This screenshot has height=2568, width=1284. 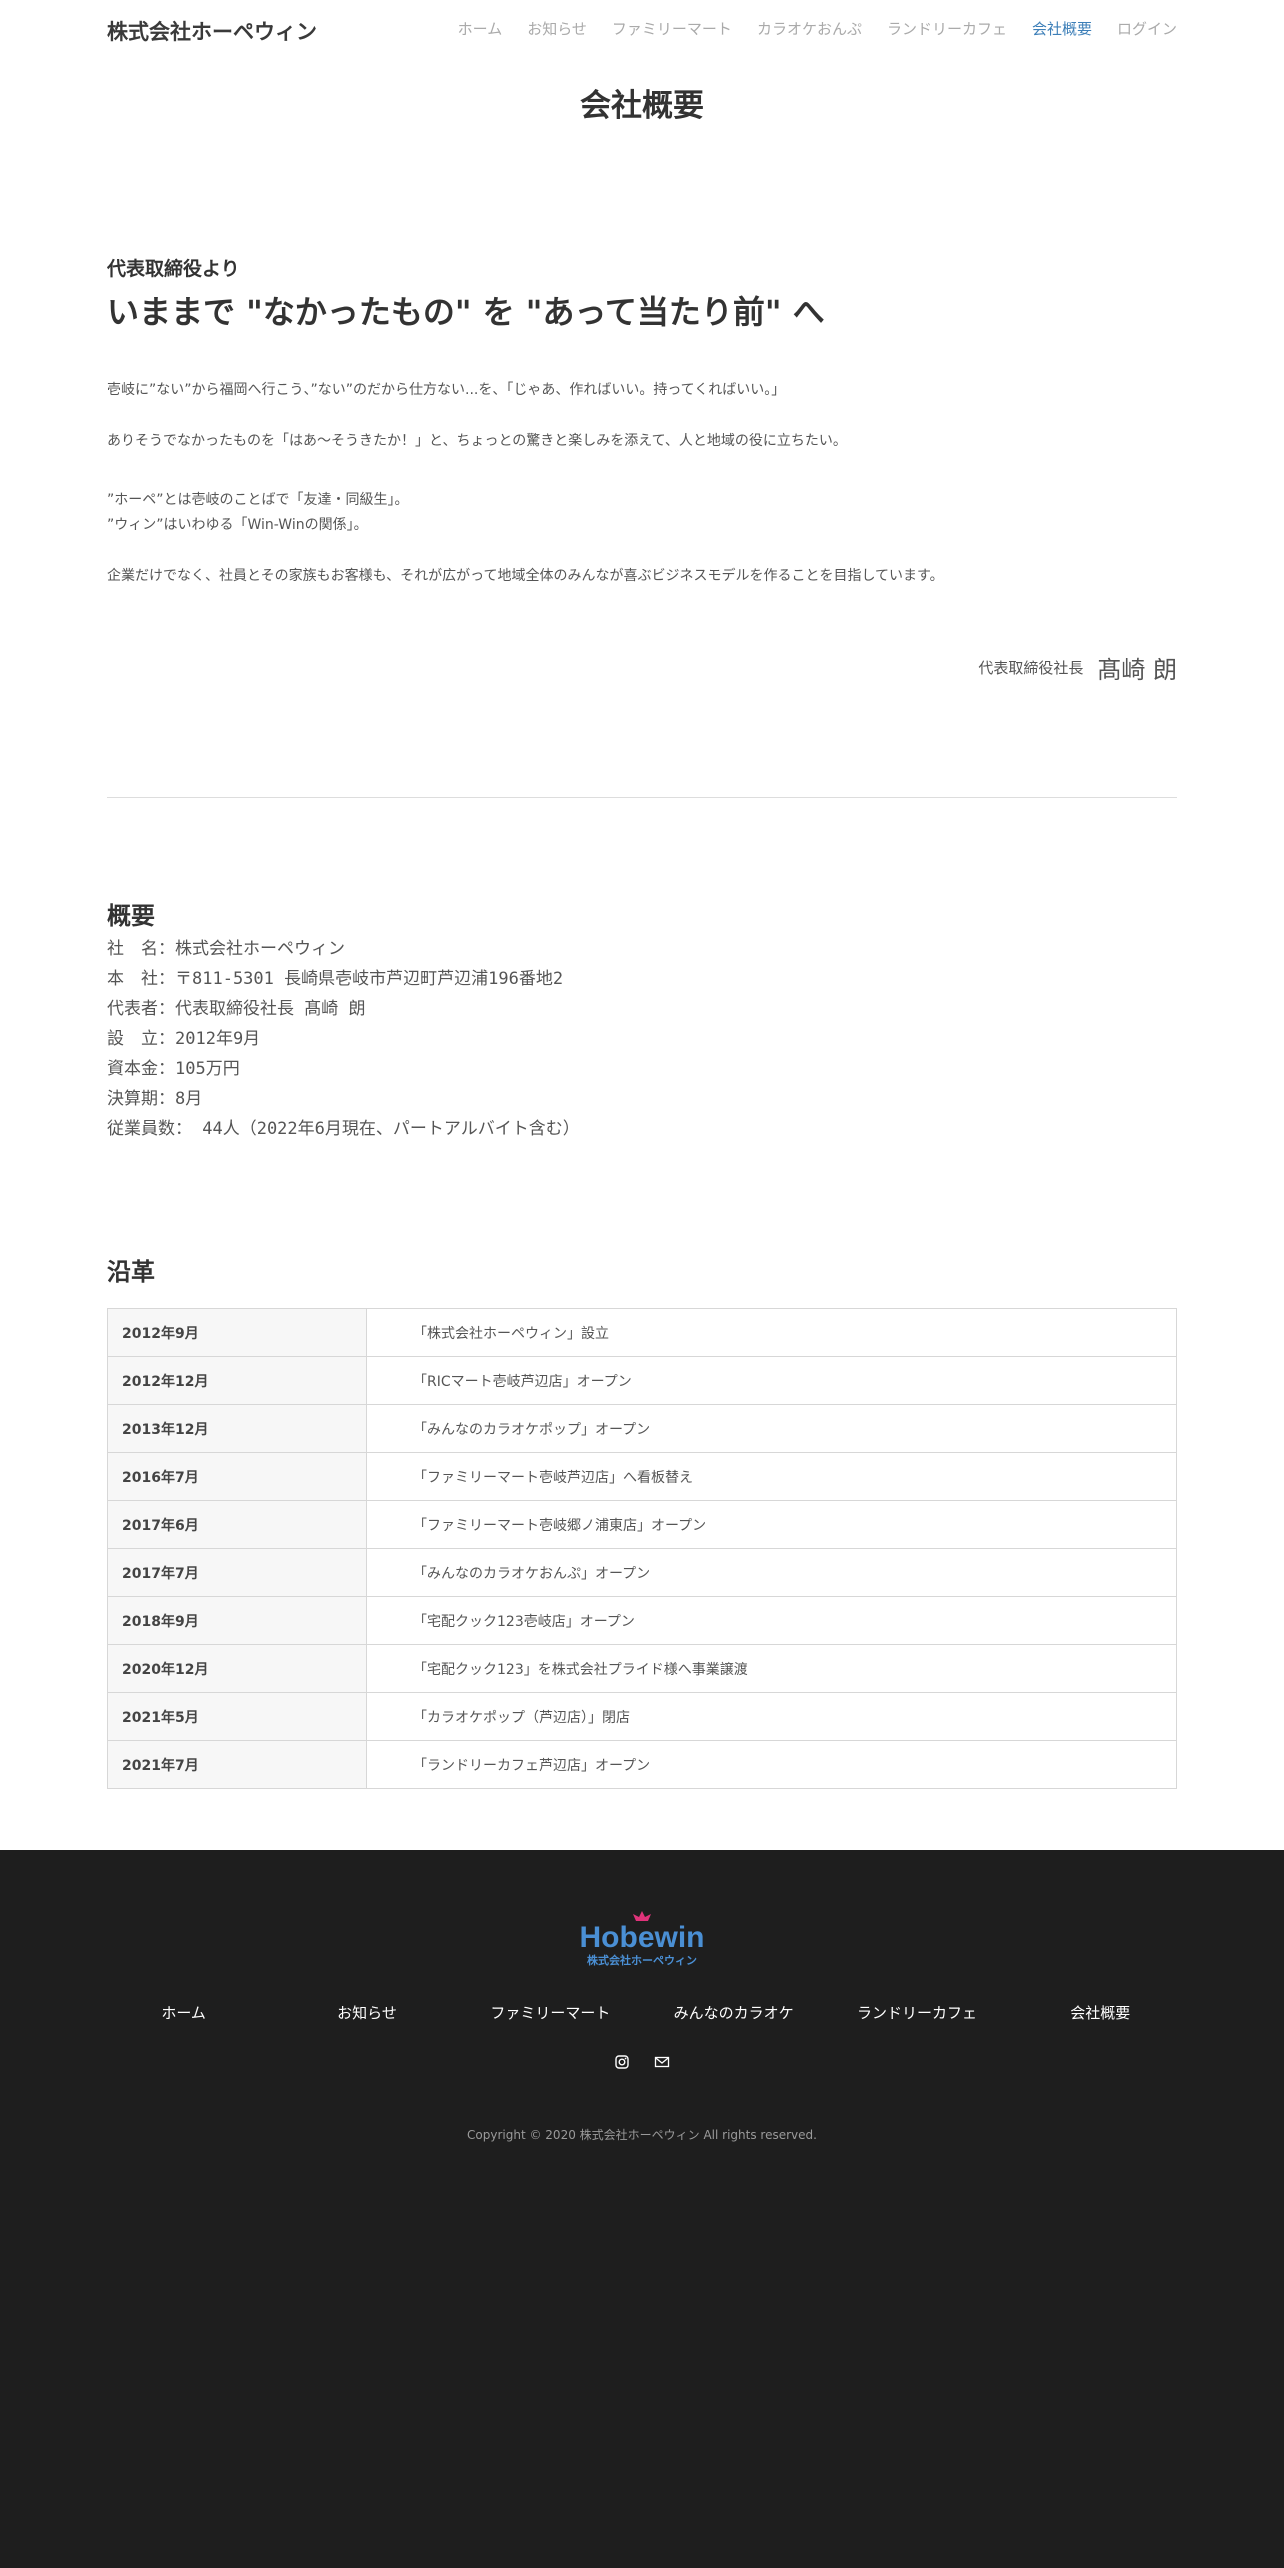 I want to click on hobewin-logo: Hobewin 株式会社ホーペウィン, so click(x=642, y=1940).